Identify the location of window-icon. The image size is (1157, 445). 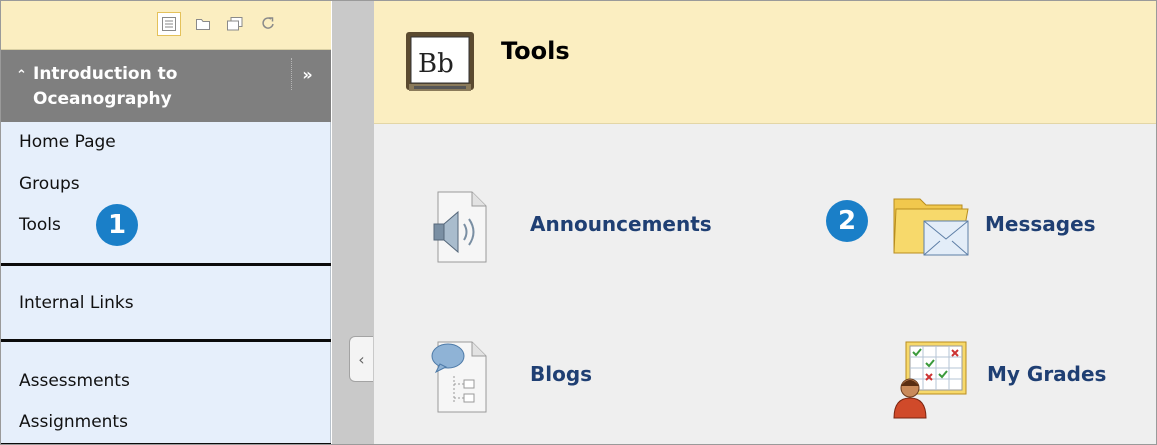
(235, 24).